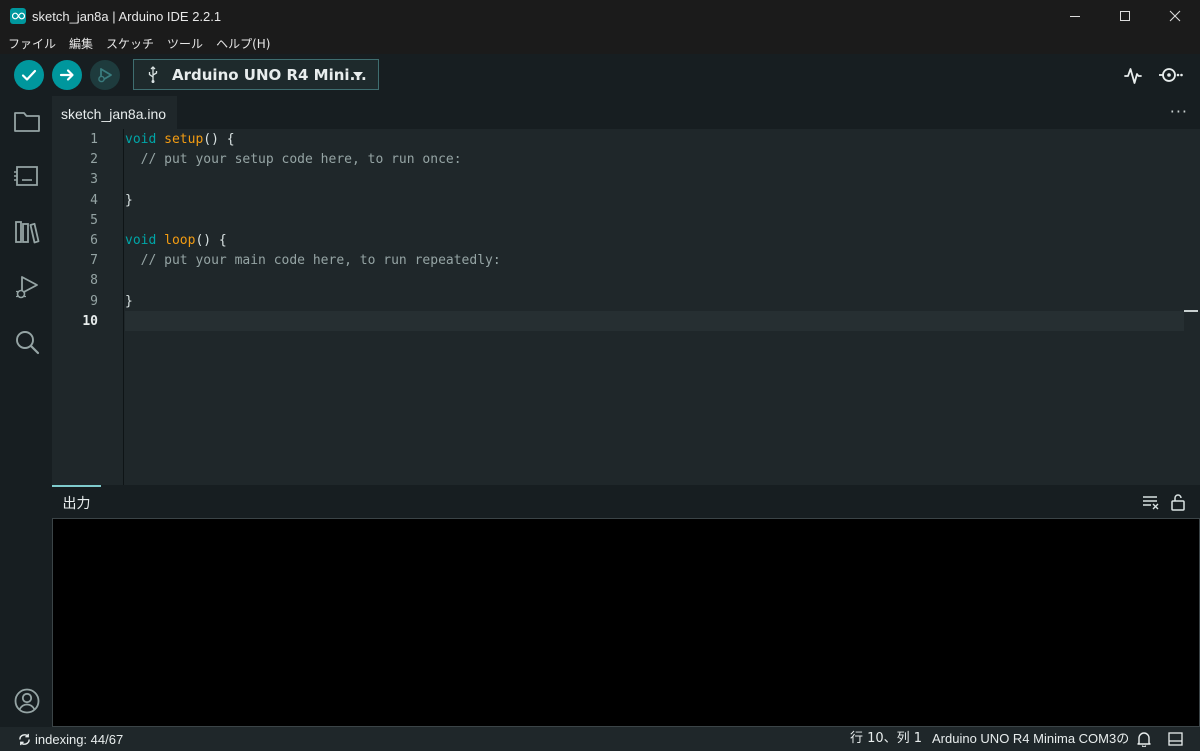 The width and height of the screenshot is (1200, 751). I want to click on indexing-label: indexing: 44/67, so click(79, 739).